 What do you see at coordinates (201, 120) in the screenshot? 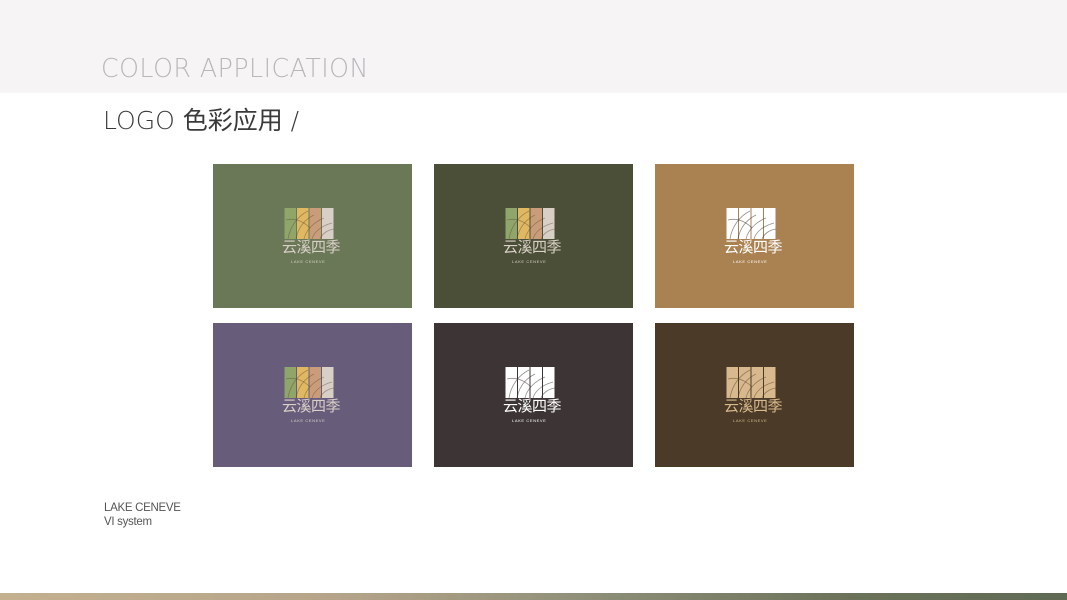
I see `page-subtitle: LOGO 色彩应用 /` at bounding box center [201, 120].